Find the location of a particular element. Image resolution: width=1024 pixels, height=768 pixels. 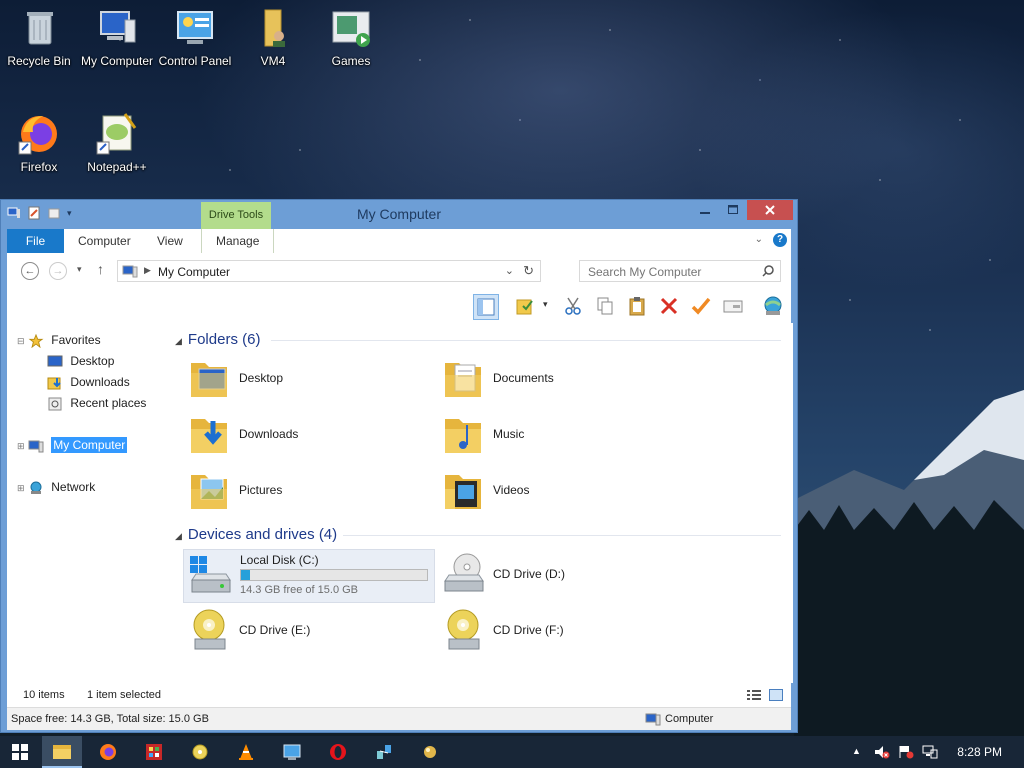

collapse-triangle-icon: ◢ is located at coordinates (178, 341).